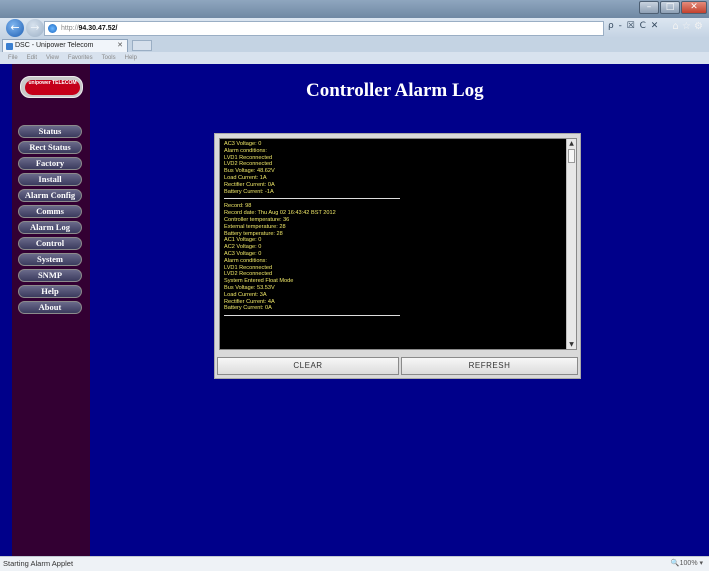 This screenshot has width=709, height=571. Describe the element at coordinates (50, 147) in the screenshot. I see `sidebar-item-rect-status: Rect Status` at that location.